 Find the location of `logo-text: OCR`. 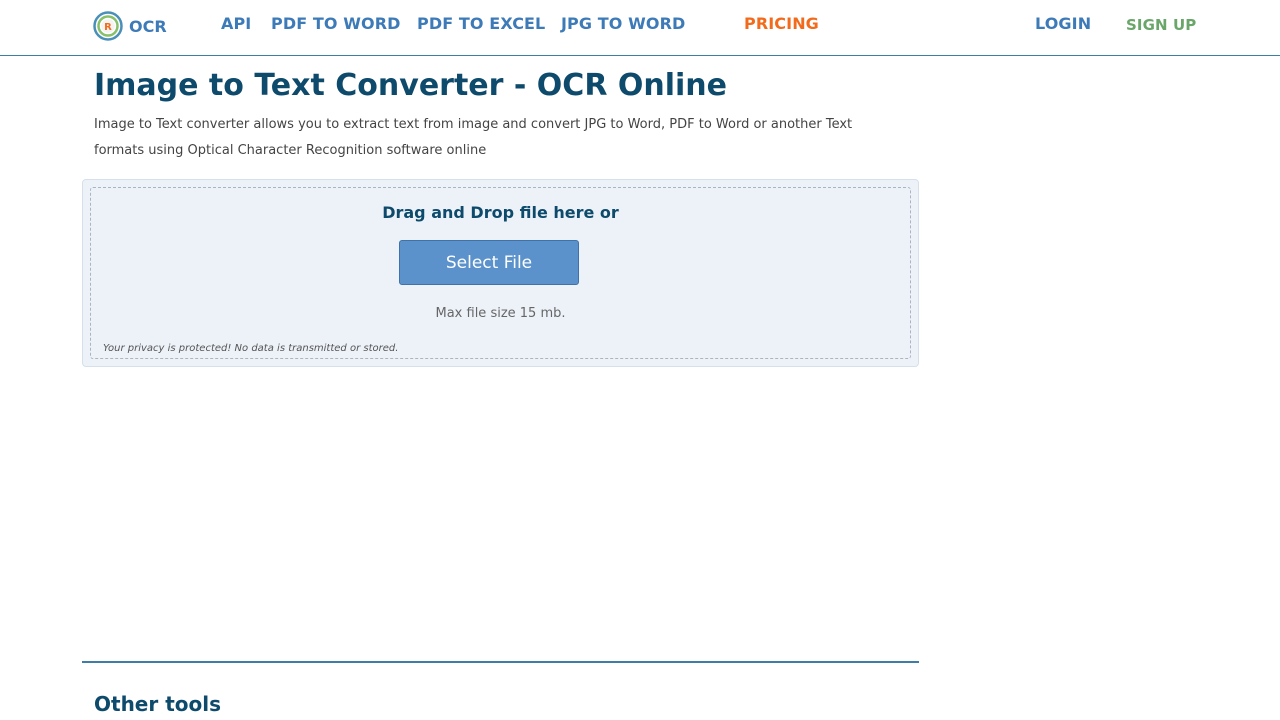

logo-text: OCR is located at coordinates (148, 26).